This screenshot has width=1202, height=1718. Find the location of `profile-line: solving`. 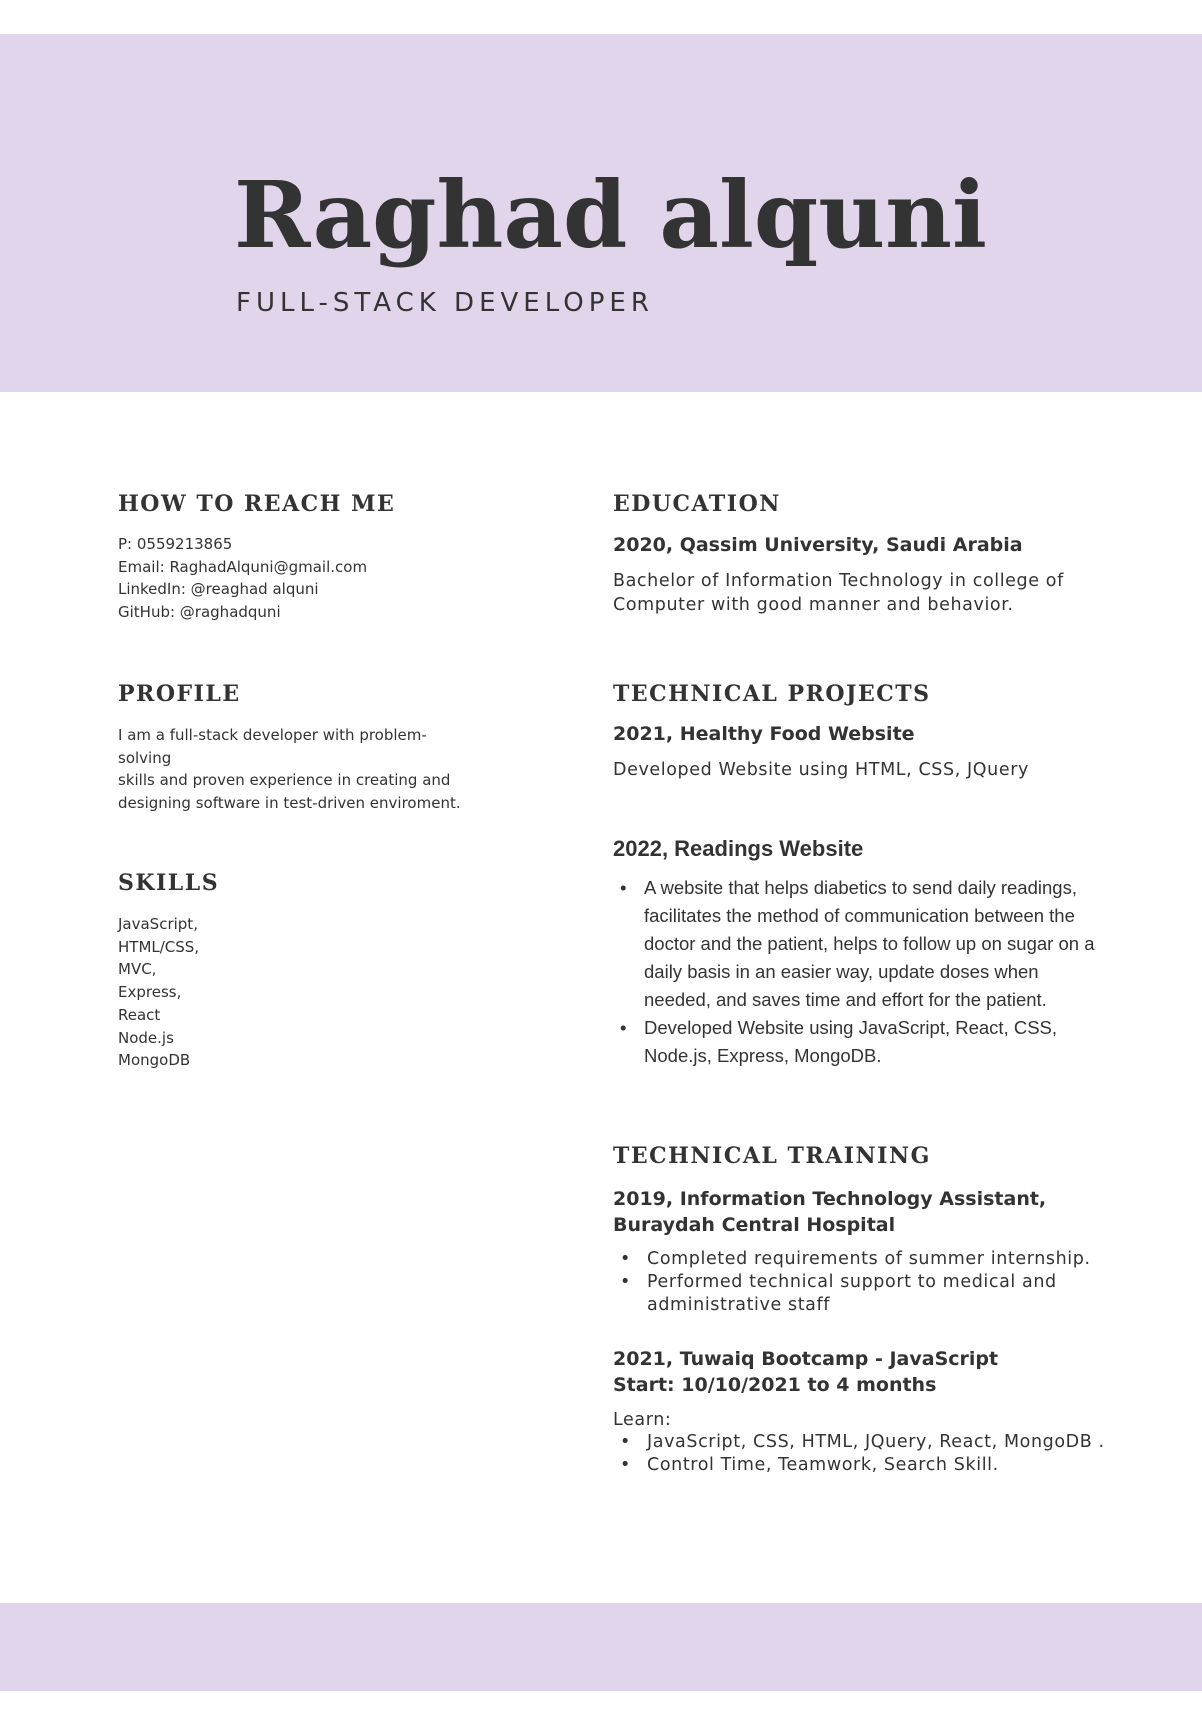

profile-line: solving is located at coordinates (145, 757).